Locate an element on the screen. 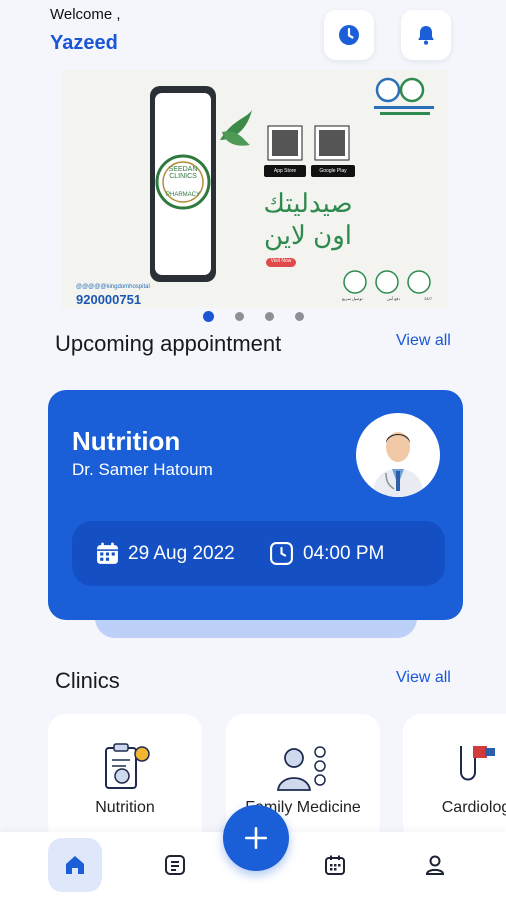 Image resolution: width=506 pixels, height=900 pixels. clock-icon is located at coordinates (349, 35).